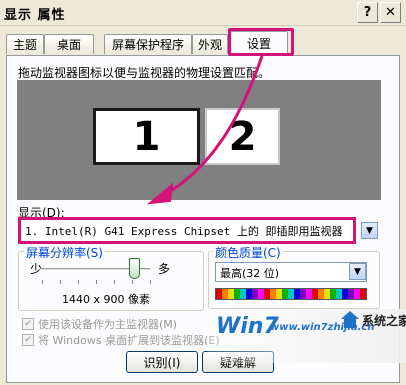  I want to click on tab-strip: 主题 桌面 屏幕保护程序 外观 设置, so click(203, 43).